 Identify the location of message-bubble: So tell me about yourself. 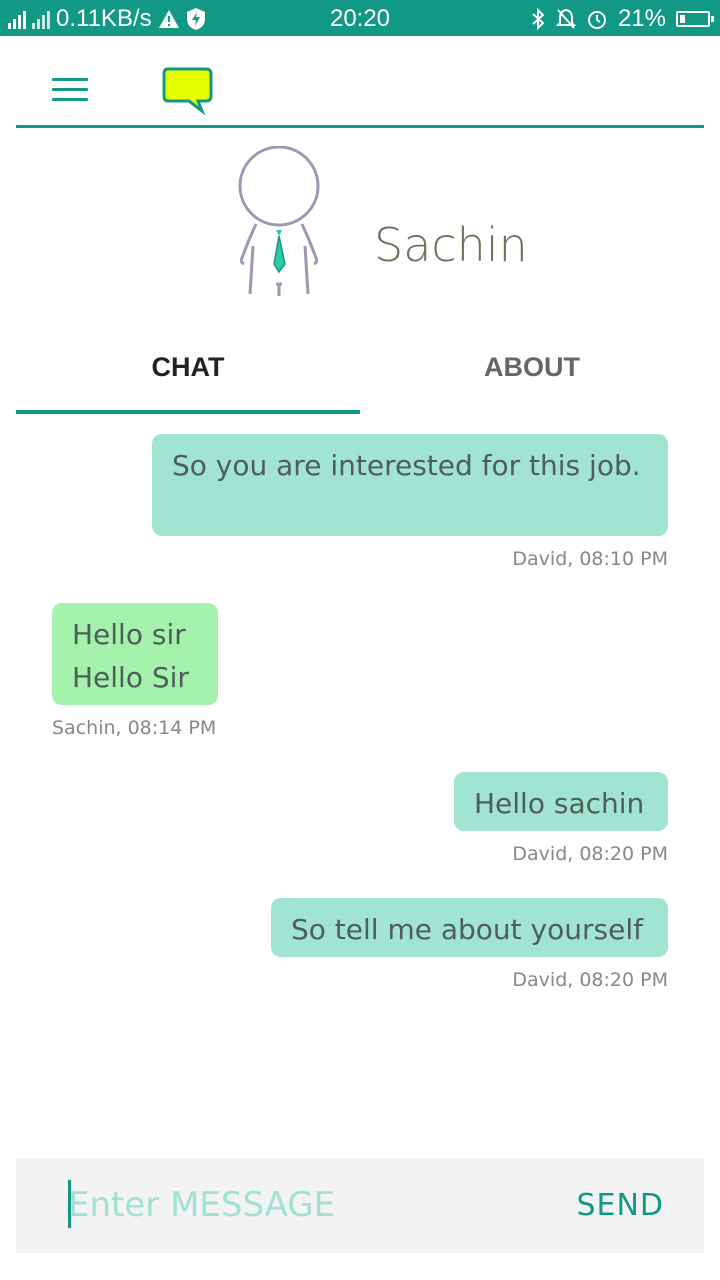
(469, 927).